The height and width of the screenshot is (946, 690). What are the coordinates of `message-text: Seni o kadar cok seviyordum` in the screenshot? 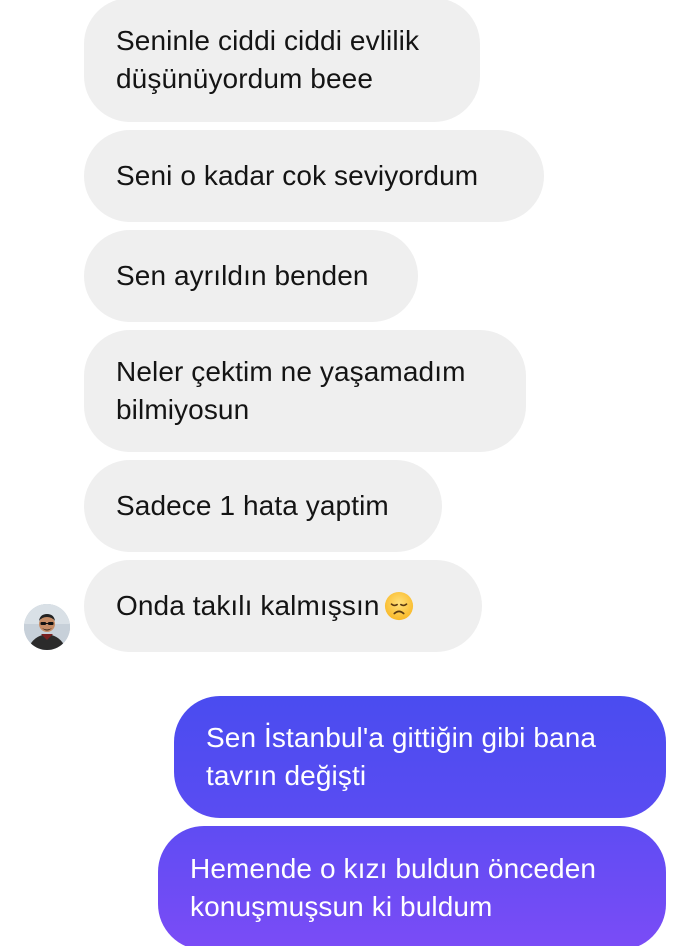 It's located at (297, 175).